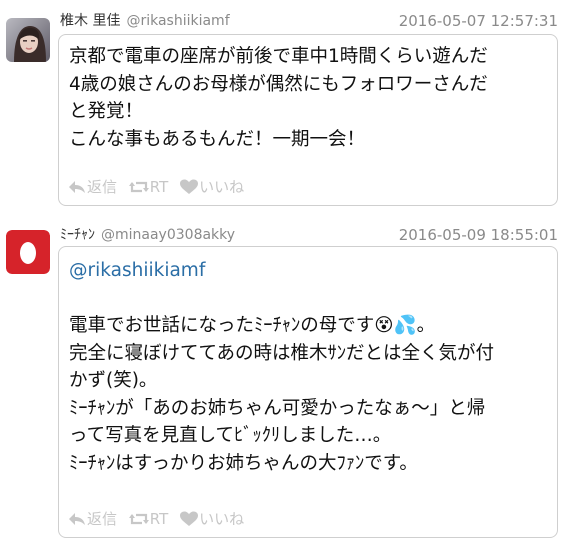  I want to click on text-line: かず(笑)。, so click(113, 380).